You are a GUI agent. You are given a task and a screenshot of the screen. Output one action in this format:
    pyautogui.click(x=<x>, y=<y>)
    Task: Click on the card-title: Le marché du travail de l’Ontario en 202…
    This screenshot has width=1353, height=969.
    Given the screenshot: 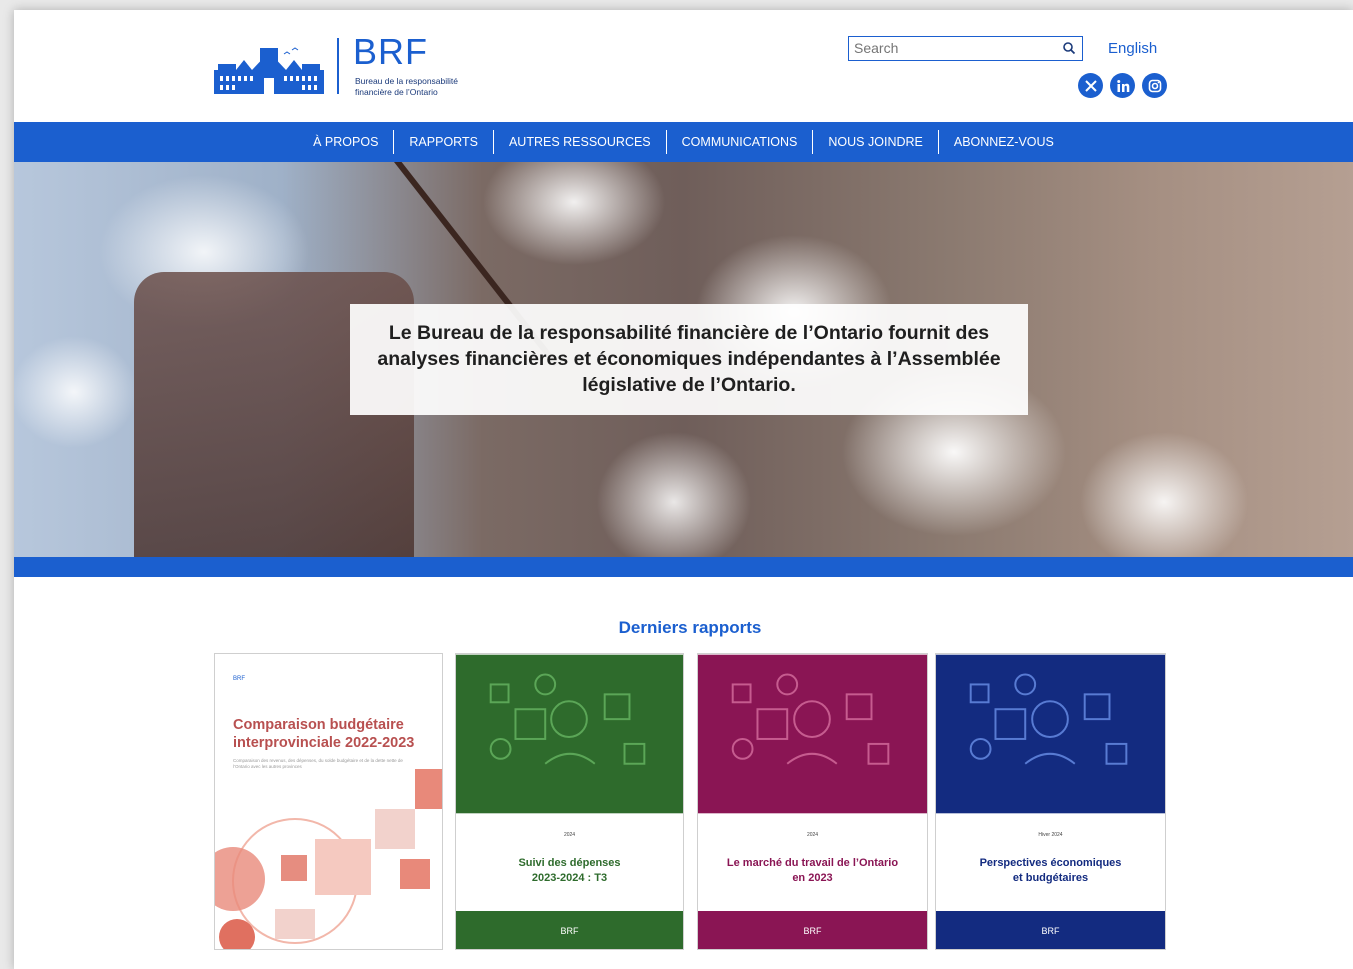 What is the action you would take?
    pyautogui.click(x=812, y=871)
    